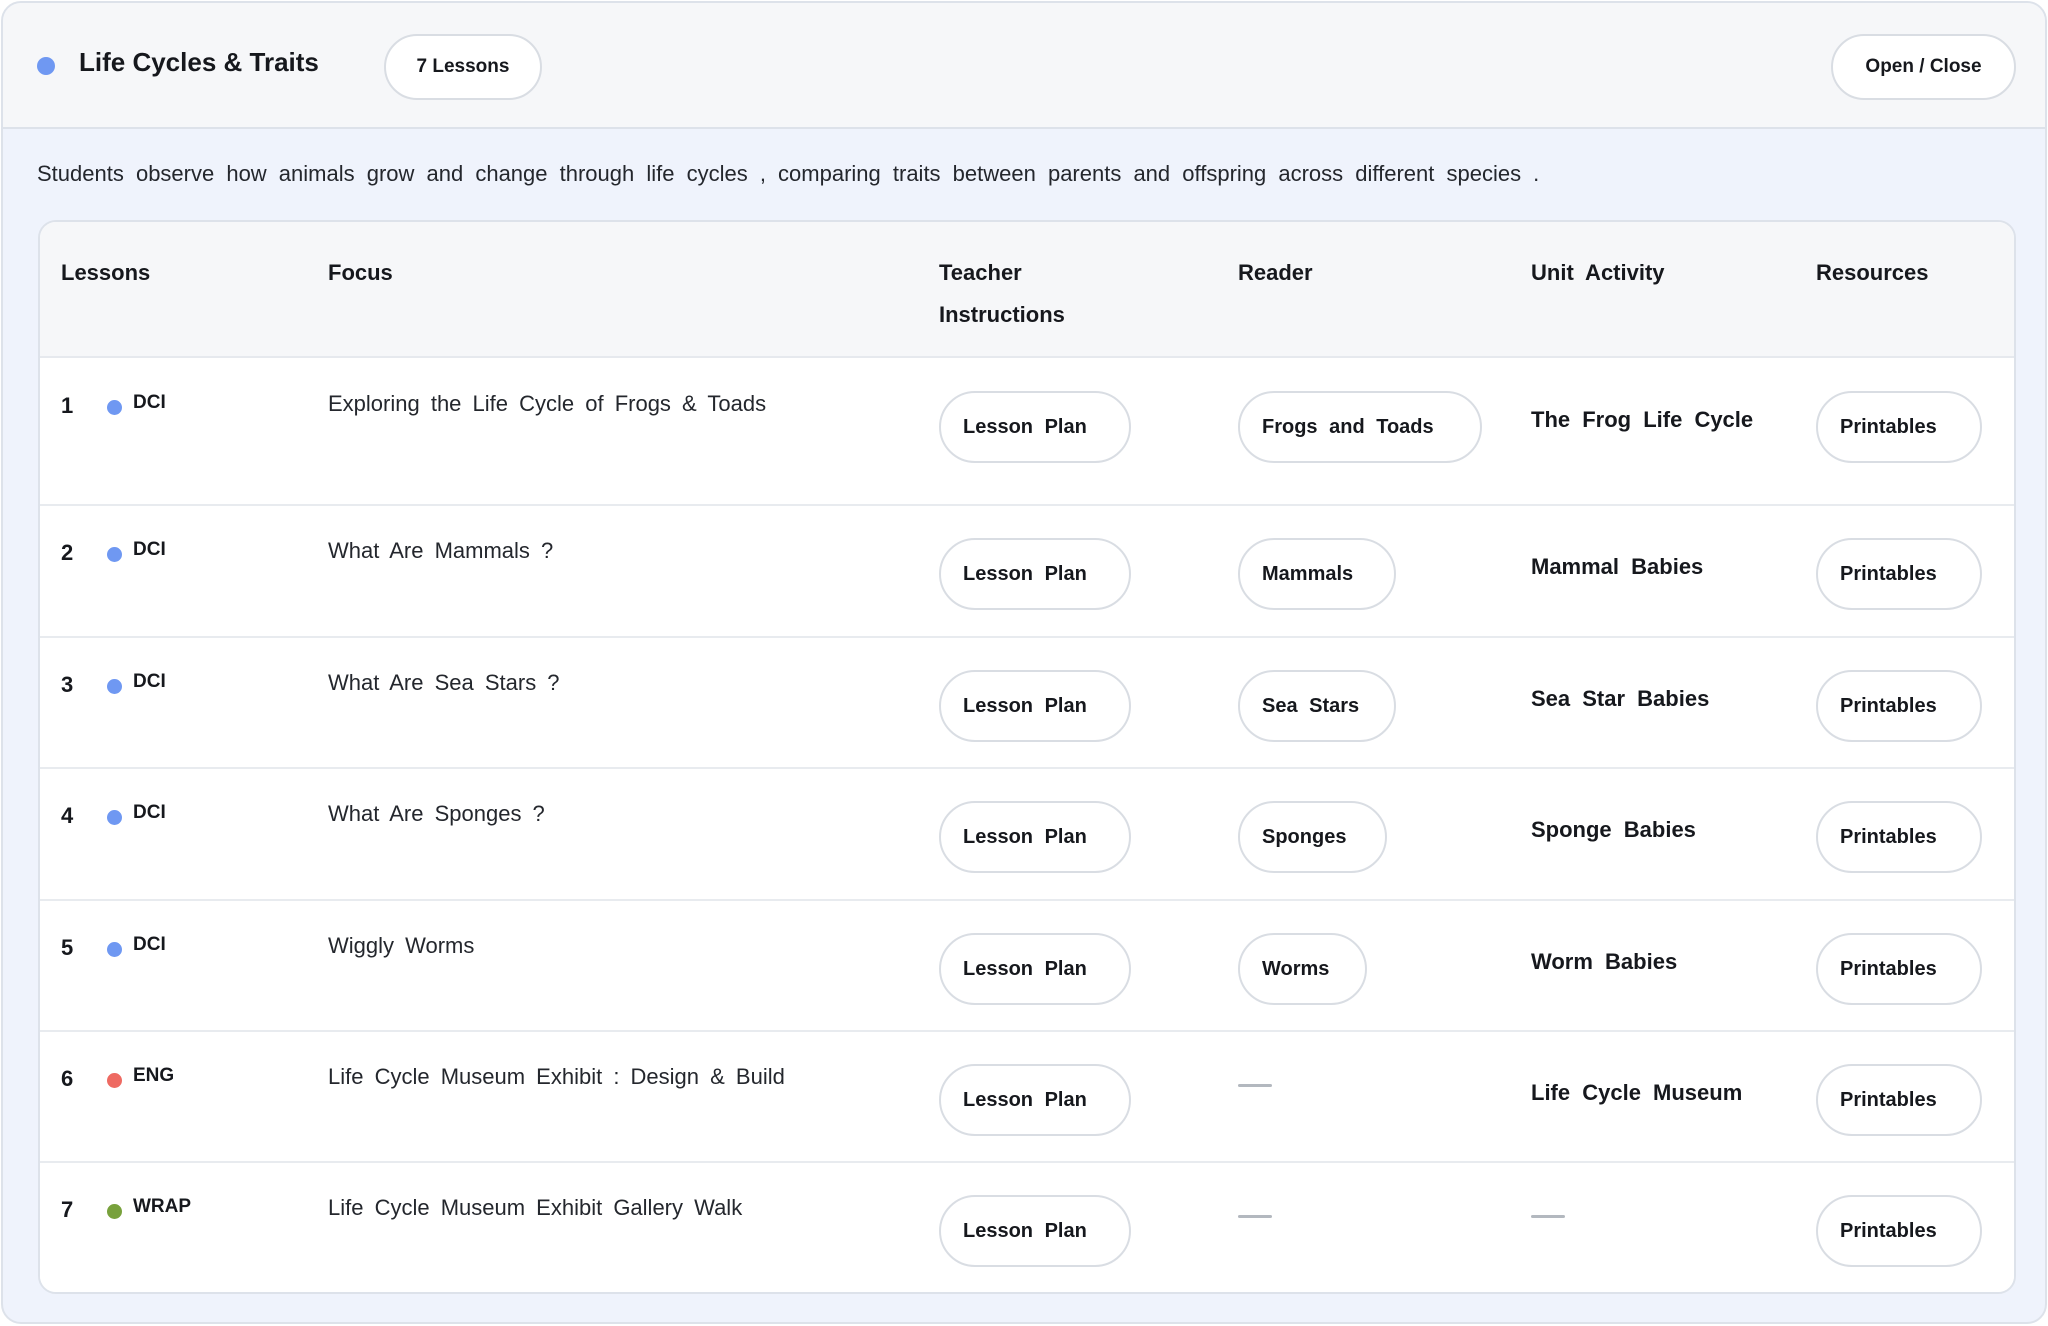 The width and height of the screenshot is (2048, 1326). What do you see at coordinates (1613, 829) in the screenshot?
I see `unit-activity-text: Sponge Babies` at bounding box center [1613, 829].